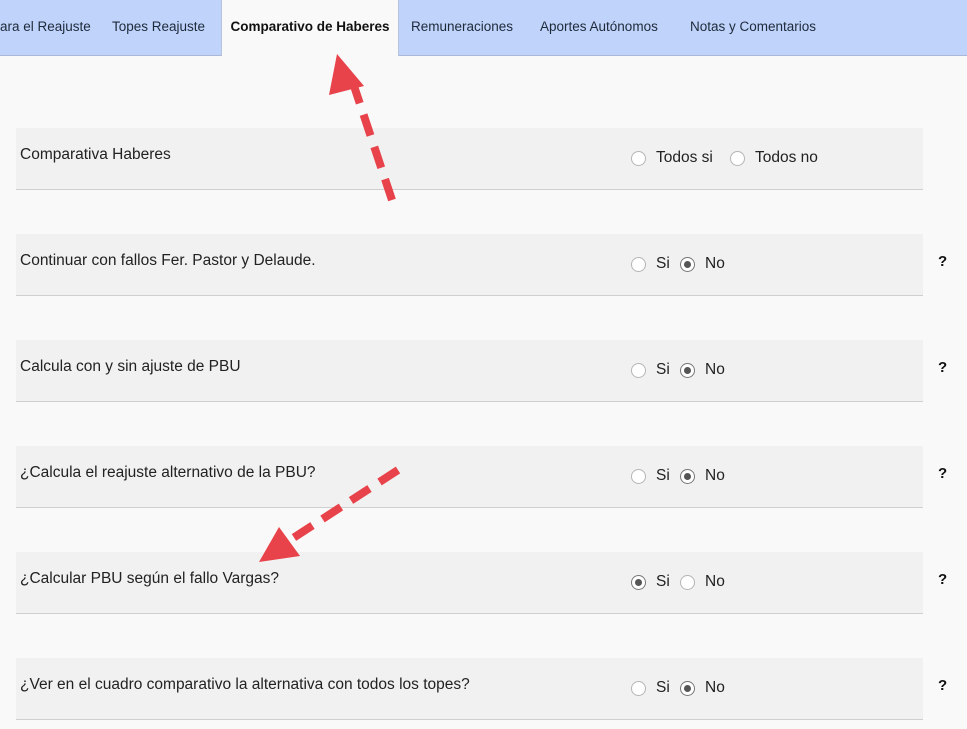 The width and height of the screenshot is (967, 729). I want to click on tab-comparativo-haberes: Comparativo de Haberes, so click(310, 28).